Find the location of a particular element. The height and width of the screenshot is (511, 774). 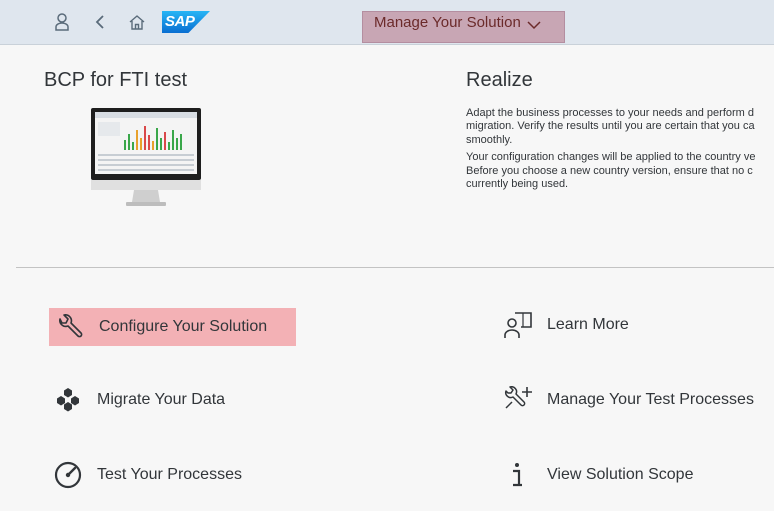

app-title-dropdown: Manage Your Solution is located at coordinates (463, 27).